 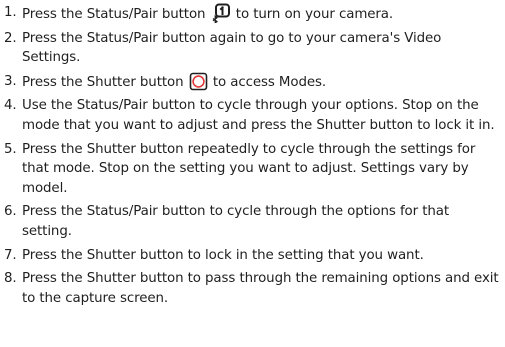 What do you see at coordinates (10, 149) in the screenshot?
I see `step-number: 5.` at bounding box center [10, 149].